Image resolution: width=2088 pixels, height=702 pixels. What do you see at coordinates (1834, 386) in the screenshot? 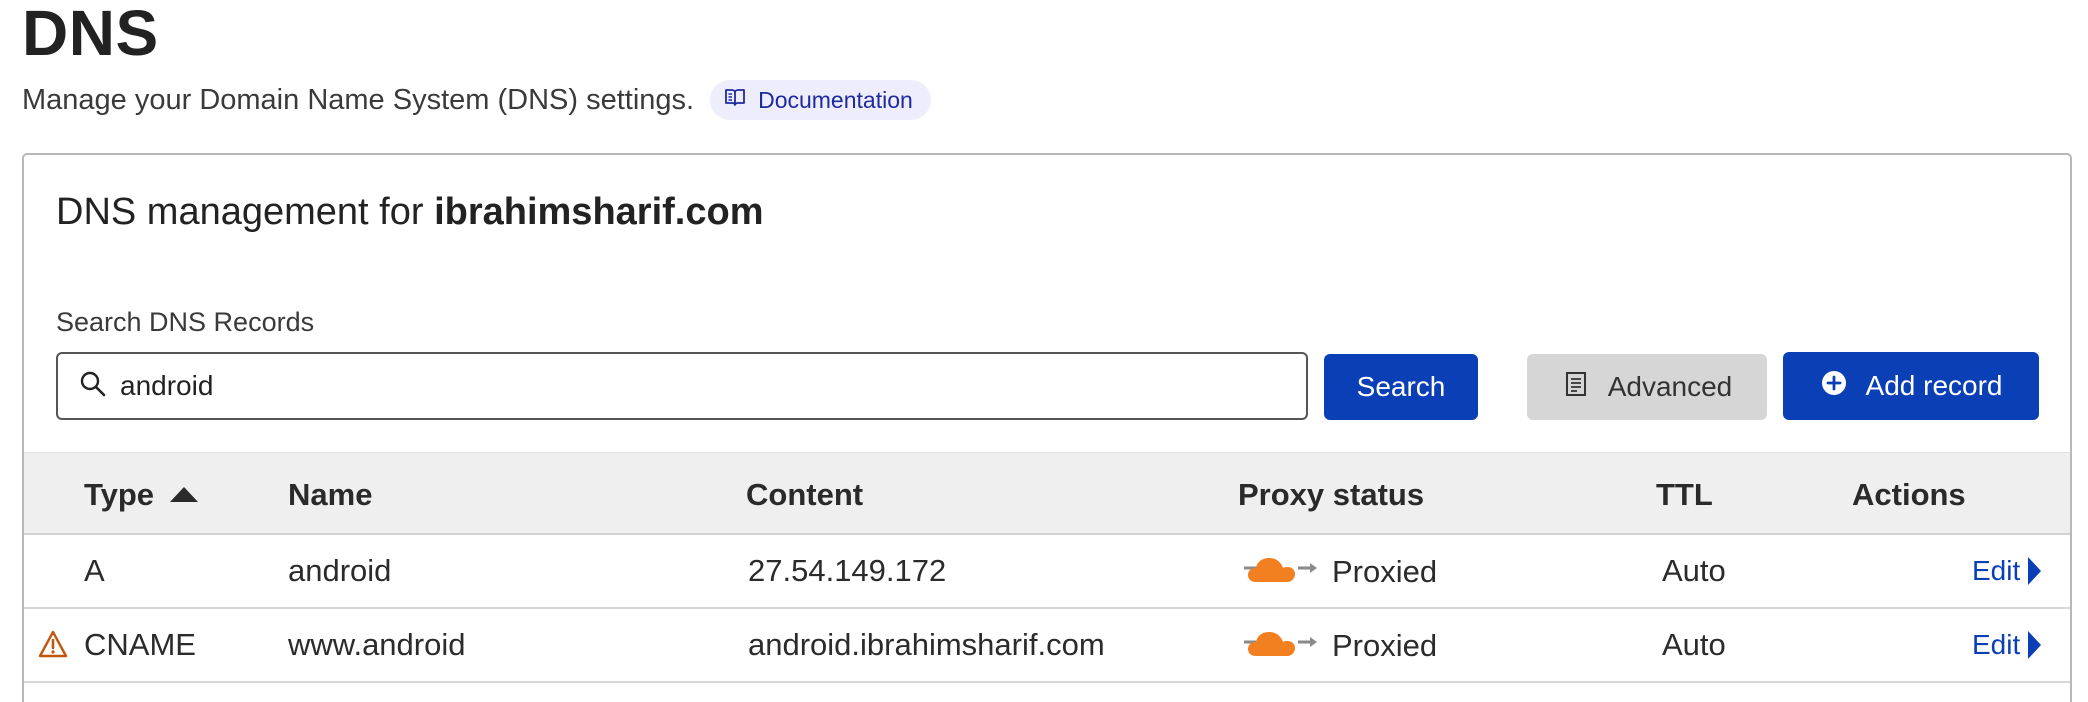
I see `plus-circle-icon` at bounding box center [1834, 386].